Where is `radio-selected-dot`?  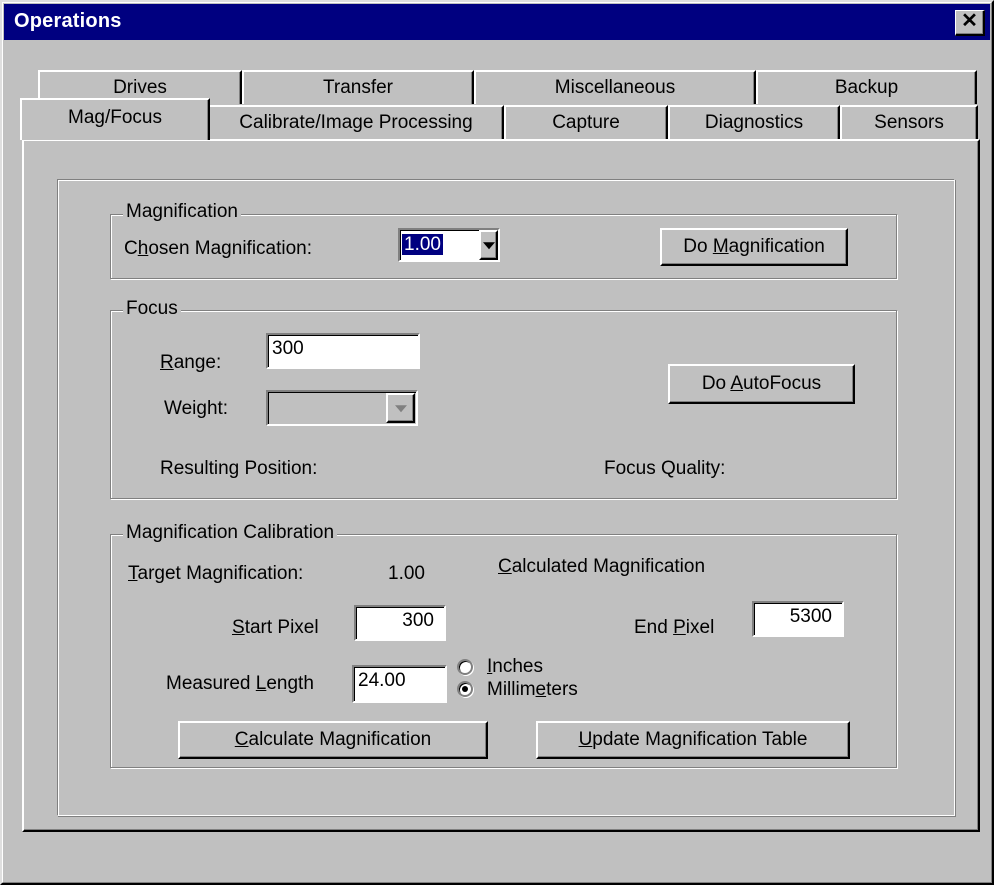
radio-selected-dot is located at coordinates (465, 689).